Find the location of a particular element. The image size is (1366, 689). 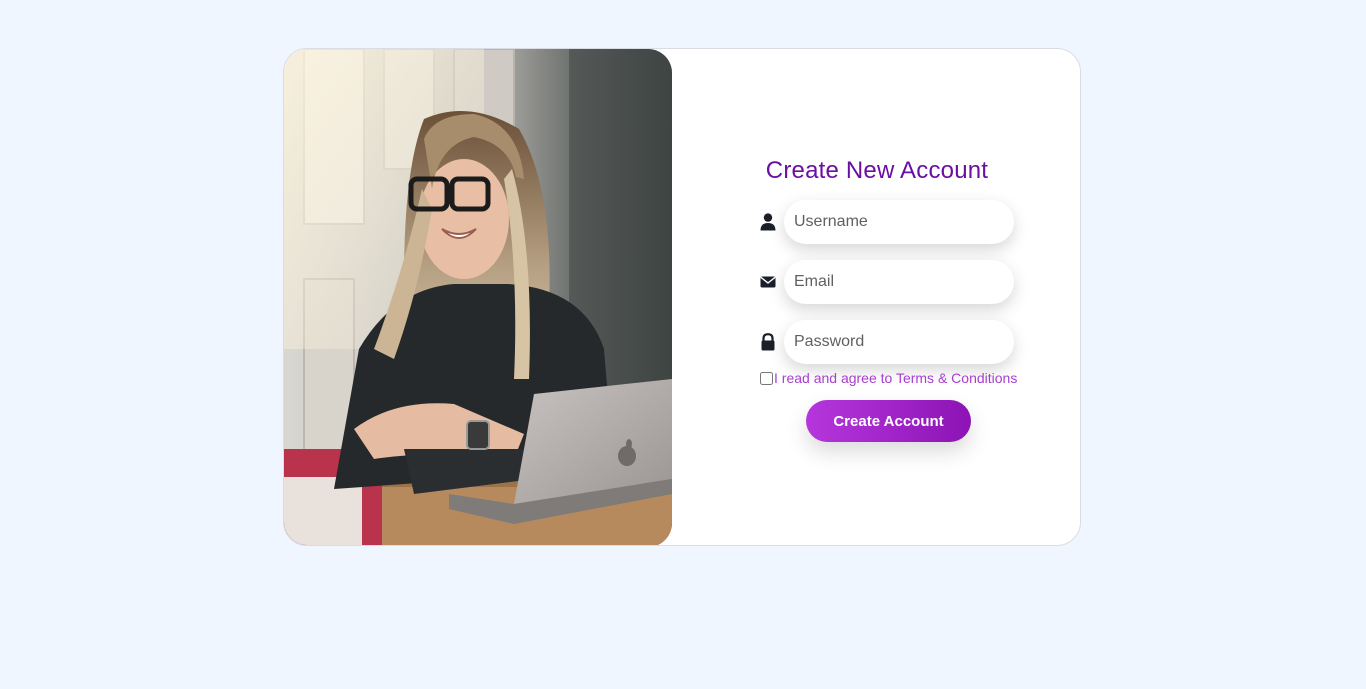

password-input is located at coordinates (899, 342).